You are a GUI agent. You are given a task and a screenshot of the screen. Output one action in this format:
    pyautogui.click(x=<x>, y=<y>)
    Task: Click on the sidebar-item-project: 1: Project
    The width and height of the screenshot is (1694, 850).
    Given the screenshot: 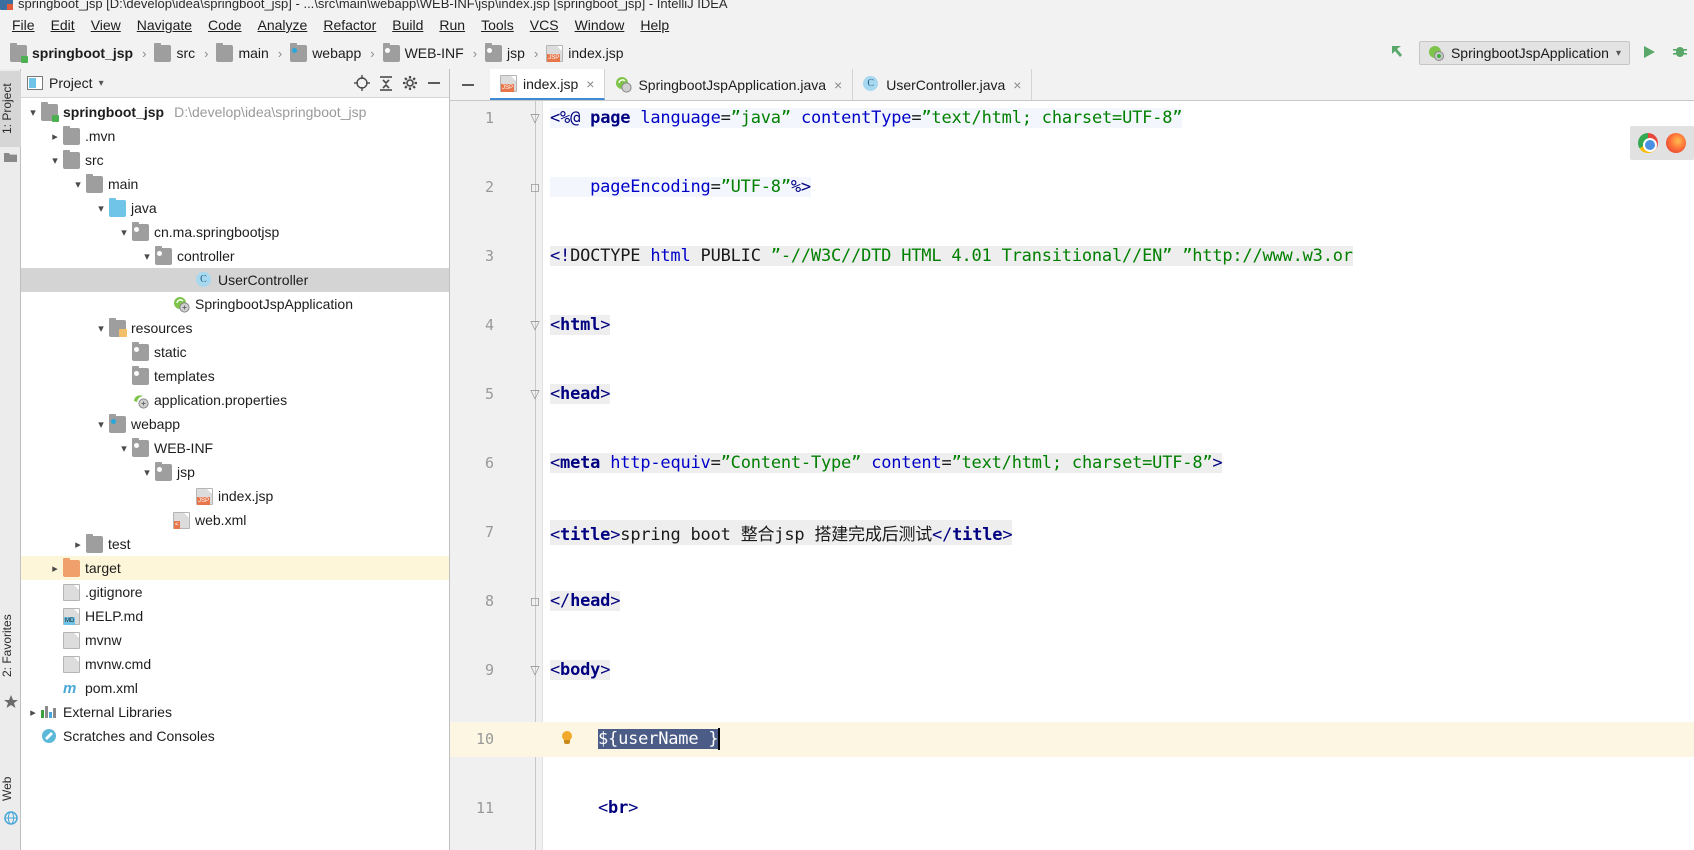 What is the action you would take?
    pyautogui.click(x=10, y=109)
    